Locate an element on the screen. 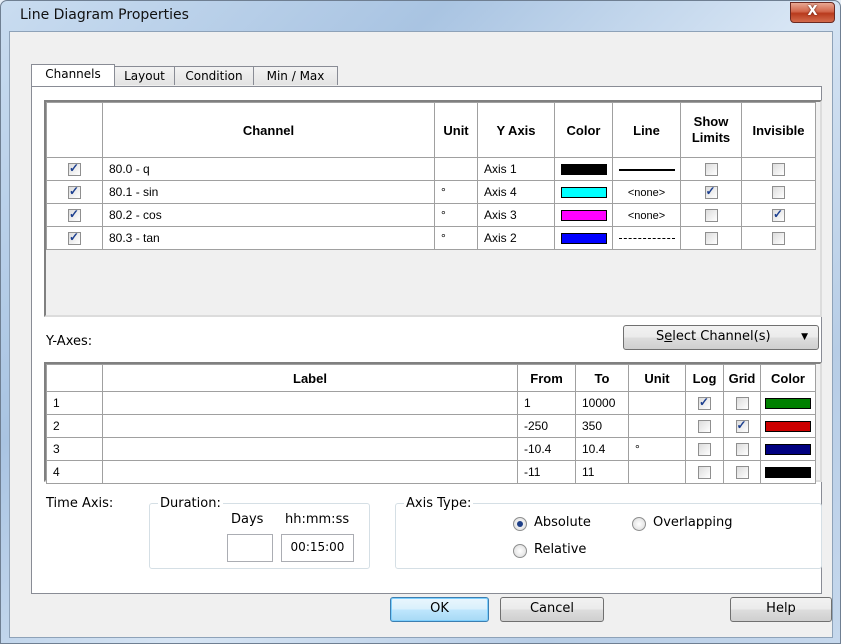 The height and width of the screenshot is (644, 841). y-axis-row: 1 1 10000 is located at coordinates (431, 403).